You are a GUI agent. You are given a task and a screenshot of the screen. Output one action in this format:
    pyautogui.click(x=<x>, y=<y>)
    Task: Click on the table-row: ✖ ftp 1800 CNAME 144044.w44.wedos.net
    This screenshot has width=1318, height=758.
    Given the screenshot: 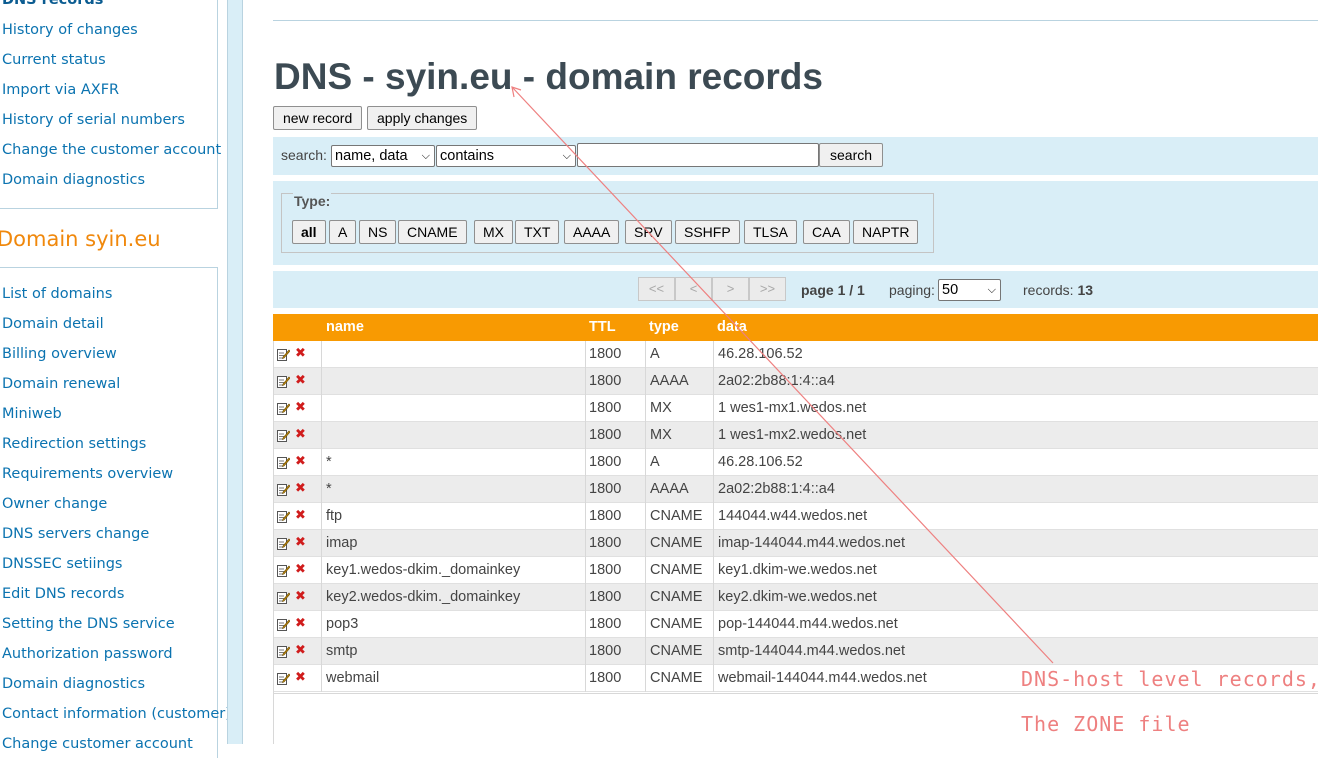 What is the action you would take?
    pyautogui.click(x=795, y=516)
    